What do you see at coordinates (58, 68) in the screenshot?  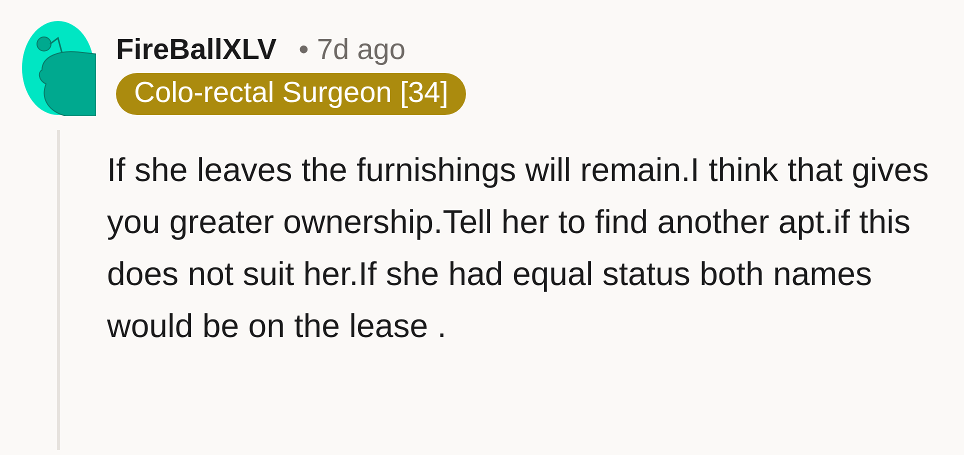 I see `avatar-icon` at bounding box center [58, 68].